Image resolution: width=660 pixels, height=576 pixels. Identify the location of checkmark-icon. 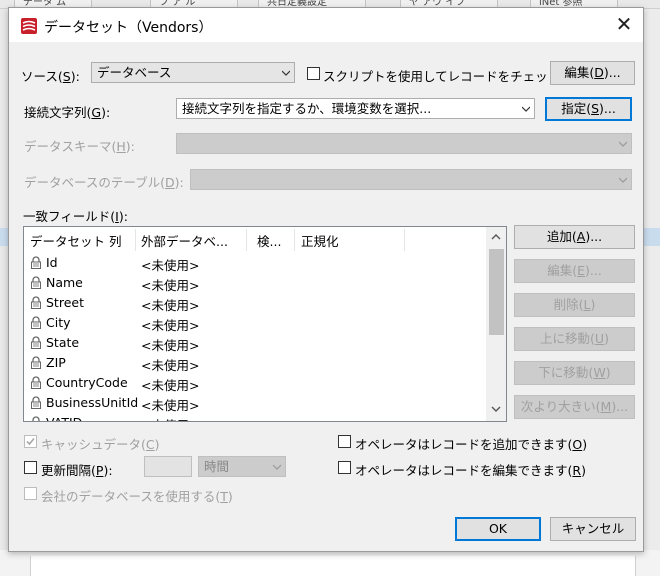
(30, 441).